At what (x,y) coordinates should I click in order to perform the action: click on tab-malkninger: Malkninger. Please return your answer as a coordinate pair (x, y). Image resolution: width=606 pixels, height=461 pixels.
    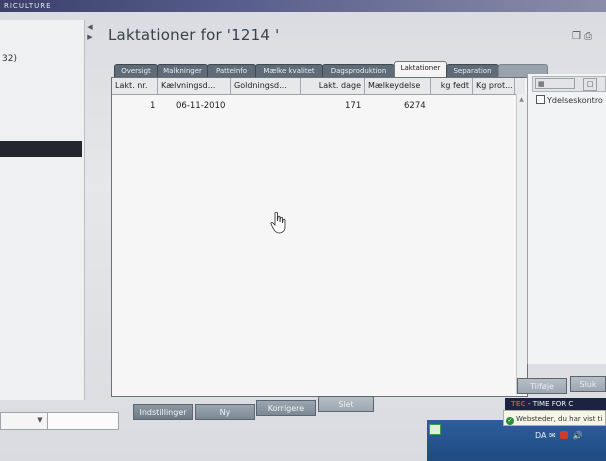
    Looking at the image, I should click on (182, 71).